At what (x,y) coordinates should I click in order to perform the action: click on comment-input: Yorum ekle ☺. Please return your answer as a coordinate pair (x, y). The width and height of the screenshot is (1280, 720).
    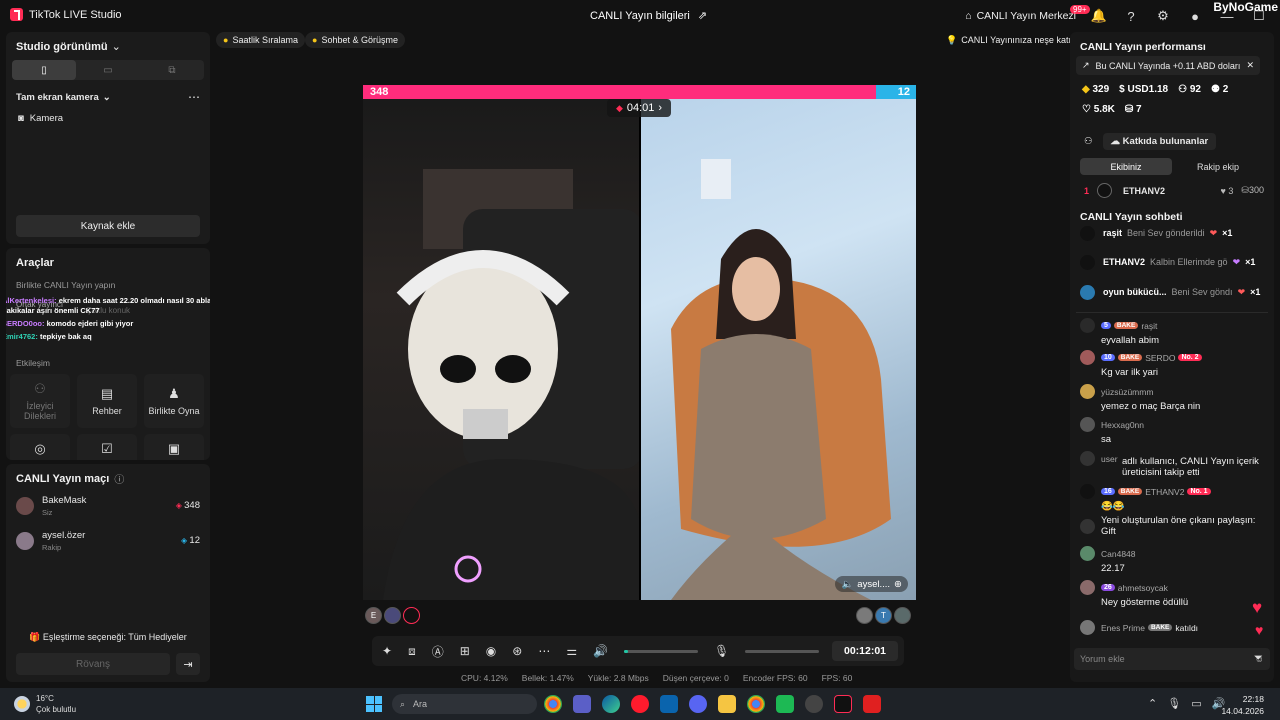
    Looking at the image, I should click on (1172, 659).